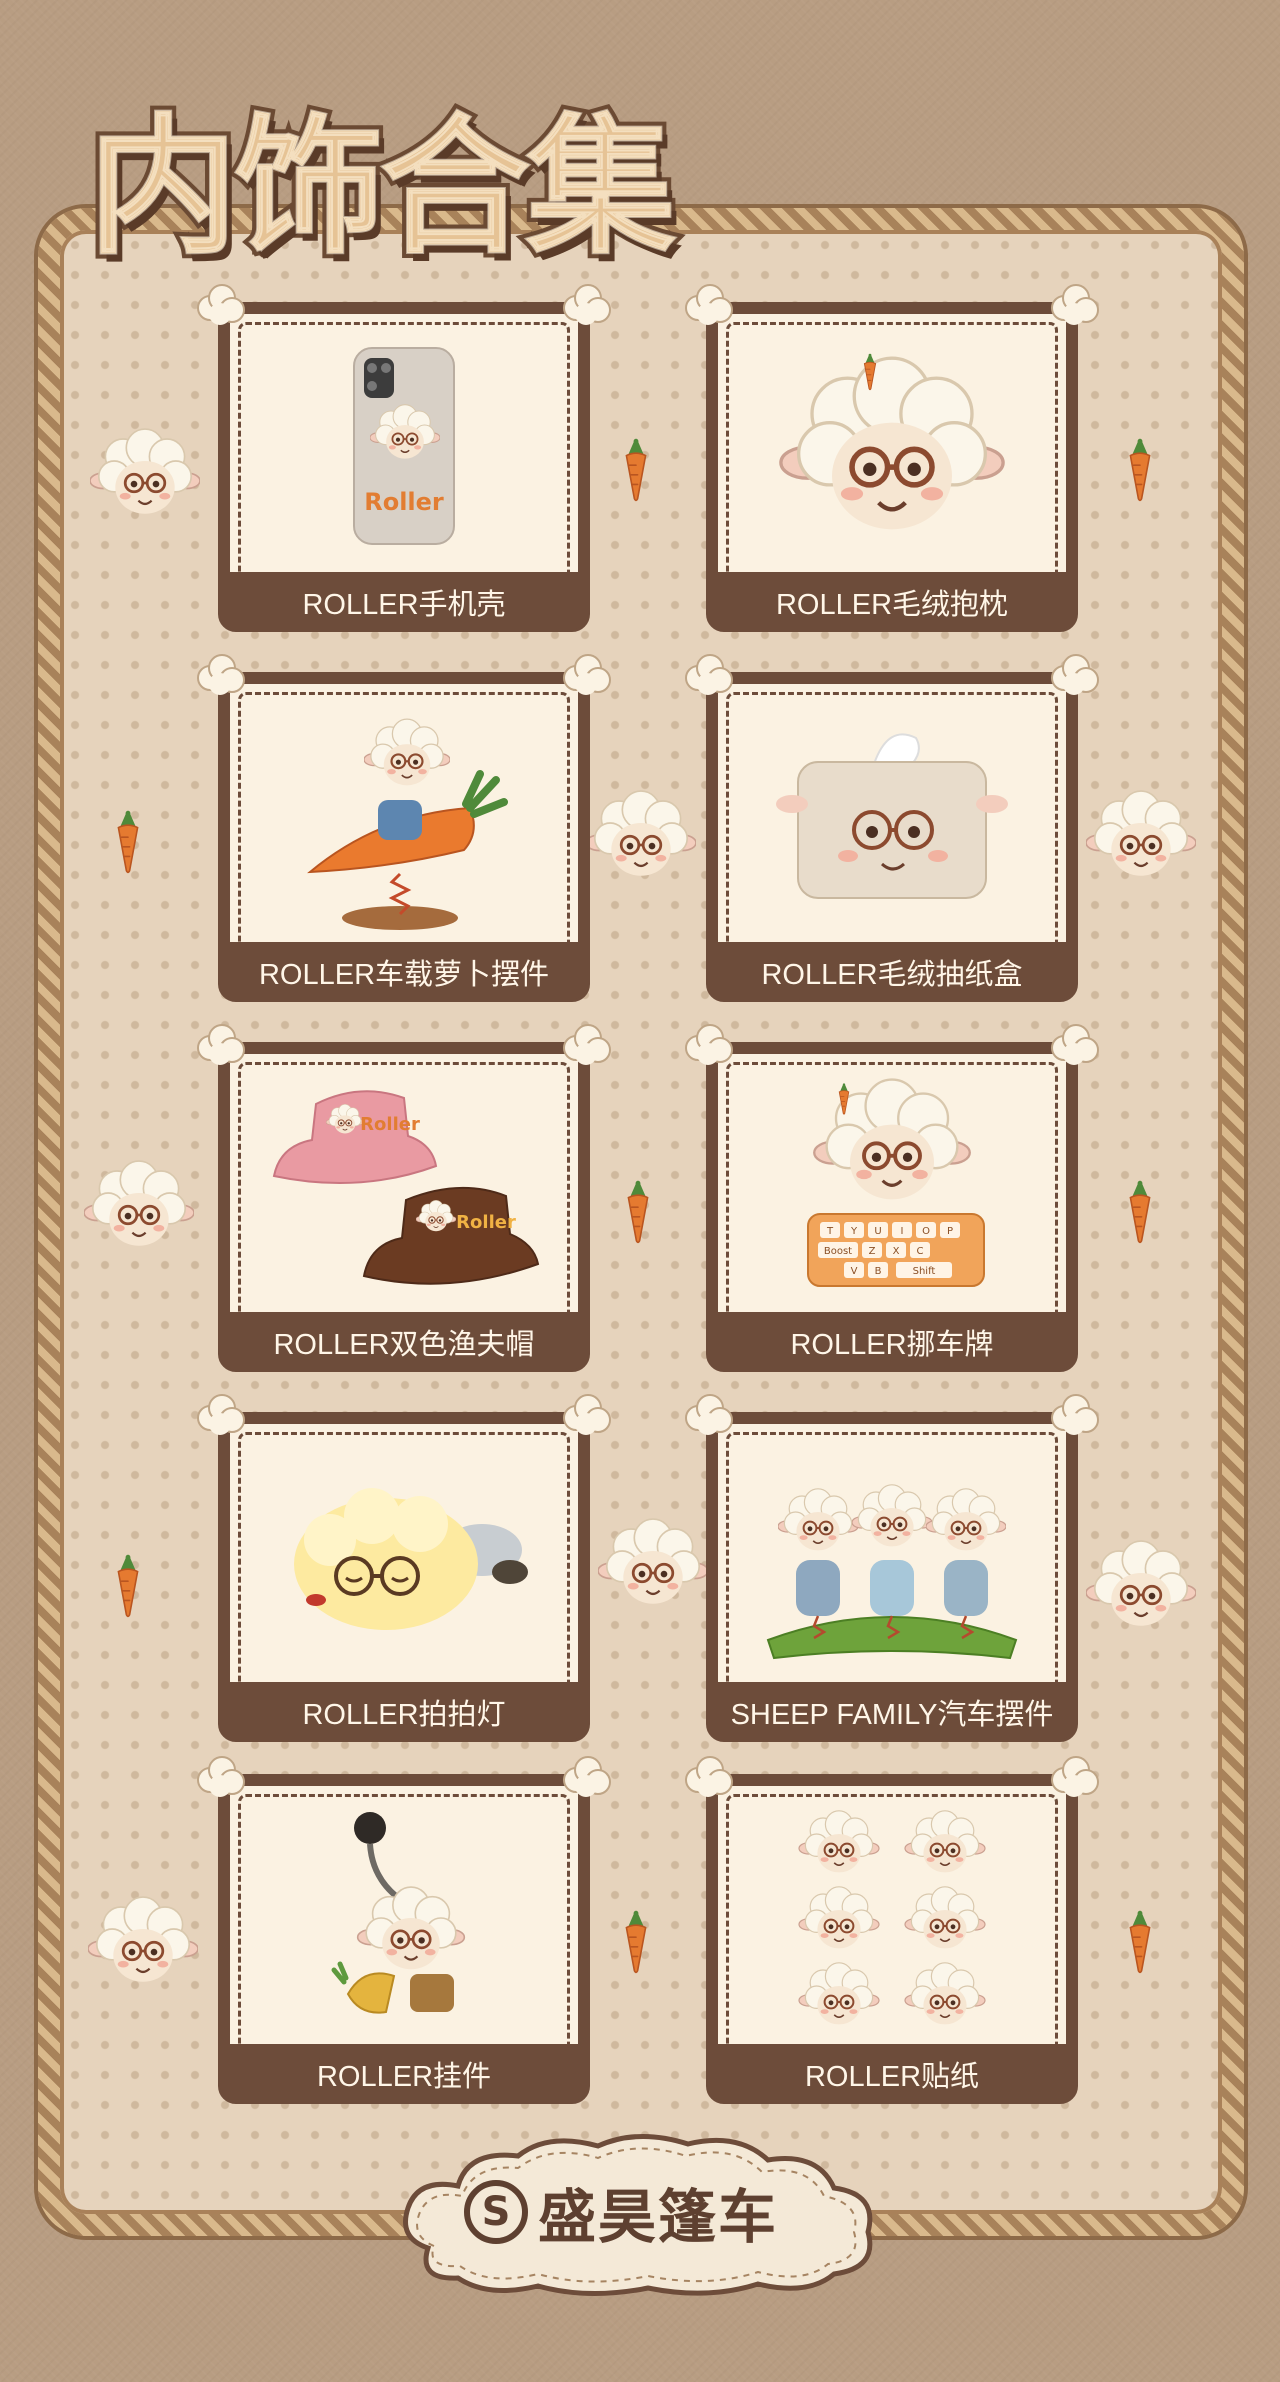 The image size is (1280, 2382). I want to click on product-label-bar: ROLLER贴纸, so click(892, 2074).